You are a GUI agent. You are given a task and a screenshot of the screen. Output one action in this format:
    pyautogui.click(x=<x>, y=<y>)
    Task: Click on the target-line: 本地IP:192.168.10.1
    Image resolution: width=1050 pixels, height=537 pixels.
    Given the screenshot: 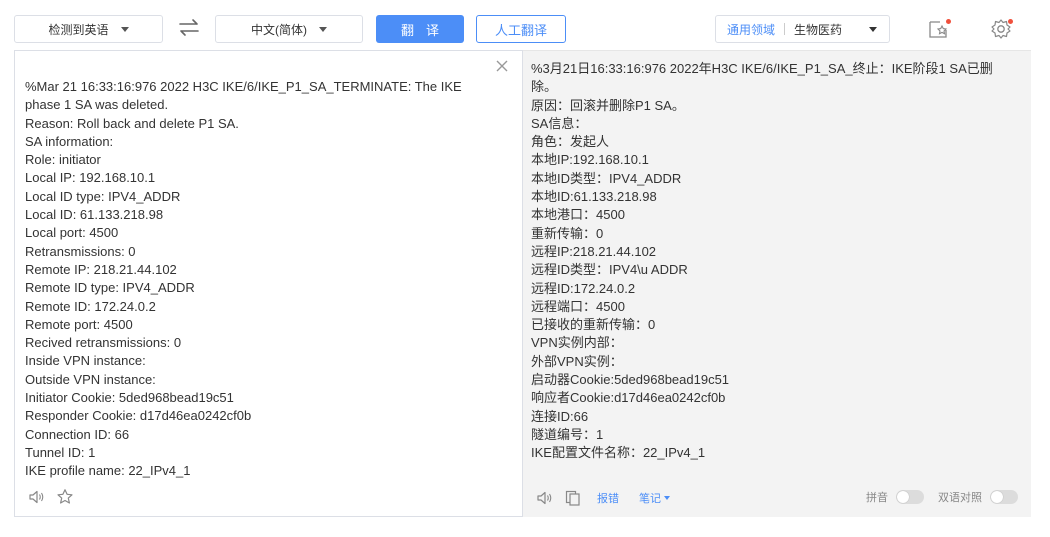 What is the action you would take?
    pyautogui.click(x=590, y=160)
    